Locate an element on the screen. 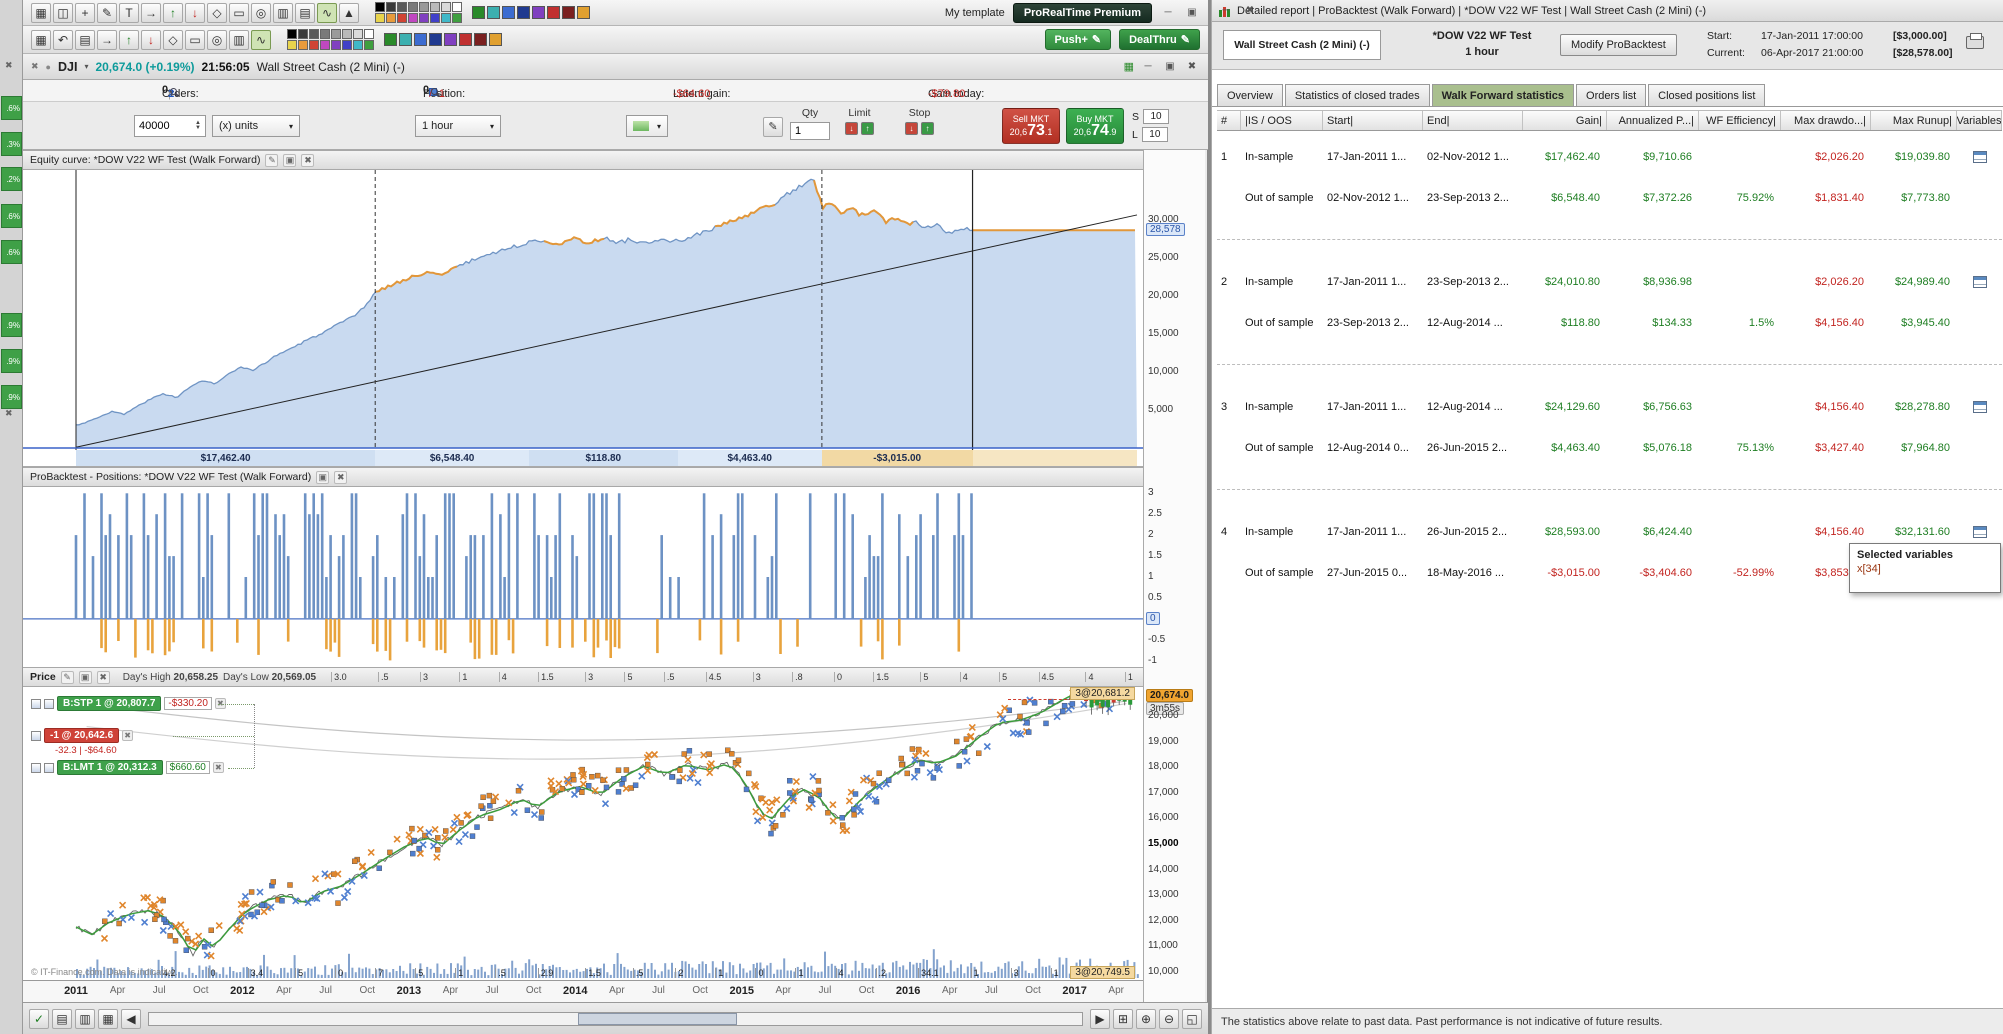 Image resolution: width=2003 pixels, height=1034 pixels. buy-market-button: Buy MKT 20,6 74.9 is located at coordinates (1095, 126).